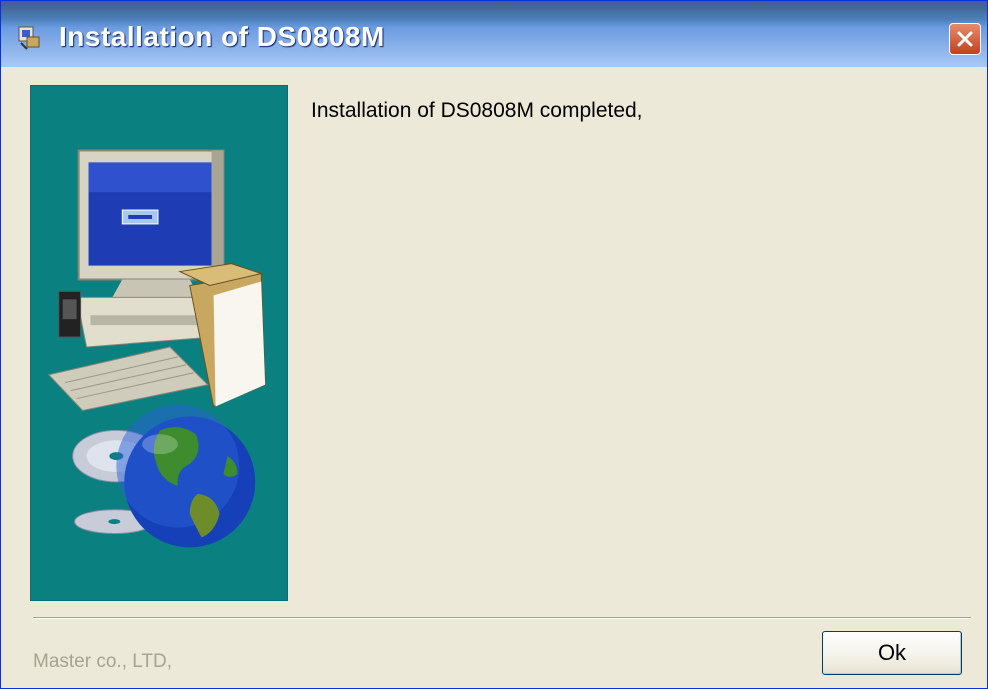  What do you see at coordinates (892, 653) in the screenshot?
I see `ok-button: Ok` at bounding box center [892, 653].